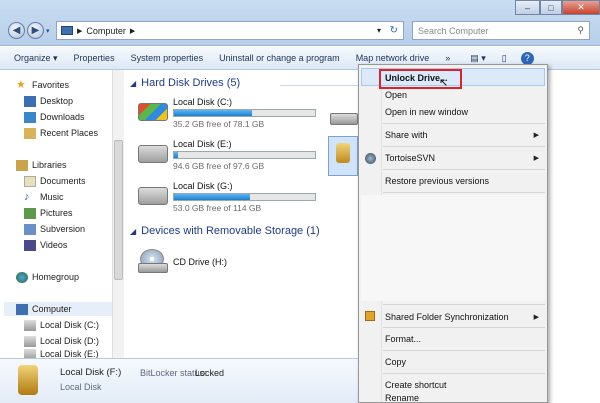 This screenshot has width=600, height=403. What do you see at coordinates (225, 231) in the screenshot?
I see `removable-group-header: ◢ Devices with Removable Storage (1)` at bounding box center [225, 231].